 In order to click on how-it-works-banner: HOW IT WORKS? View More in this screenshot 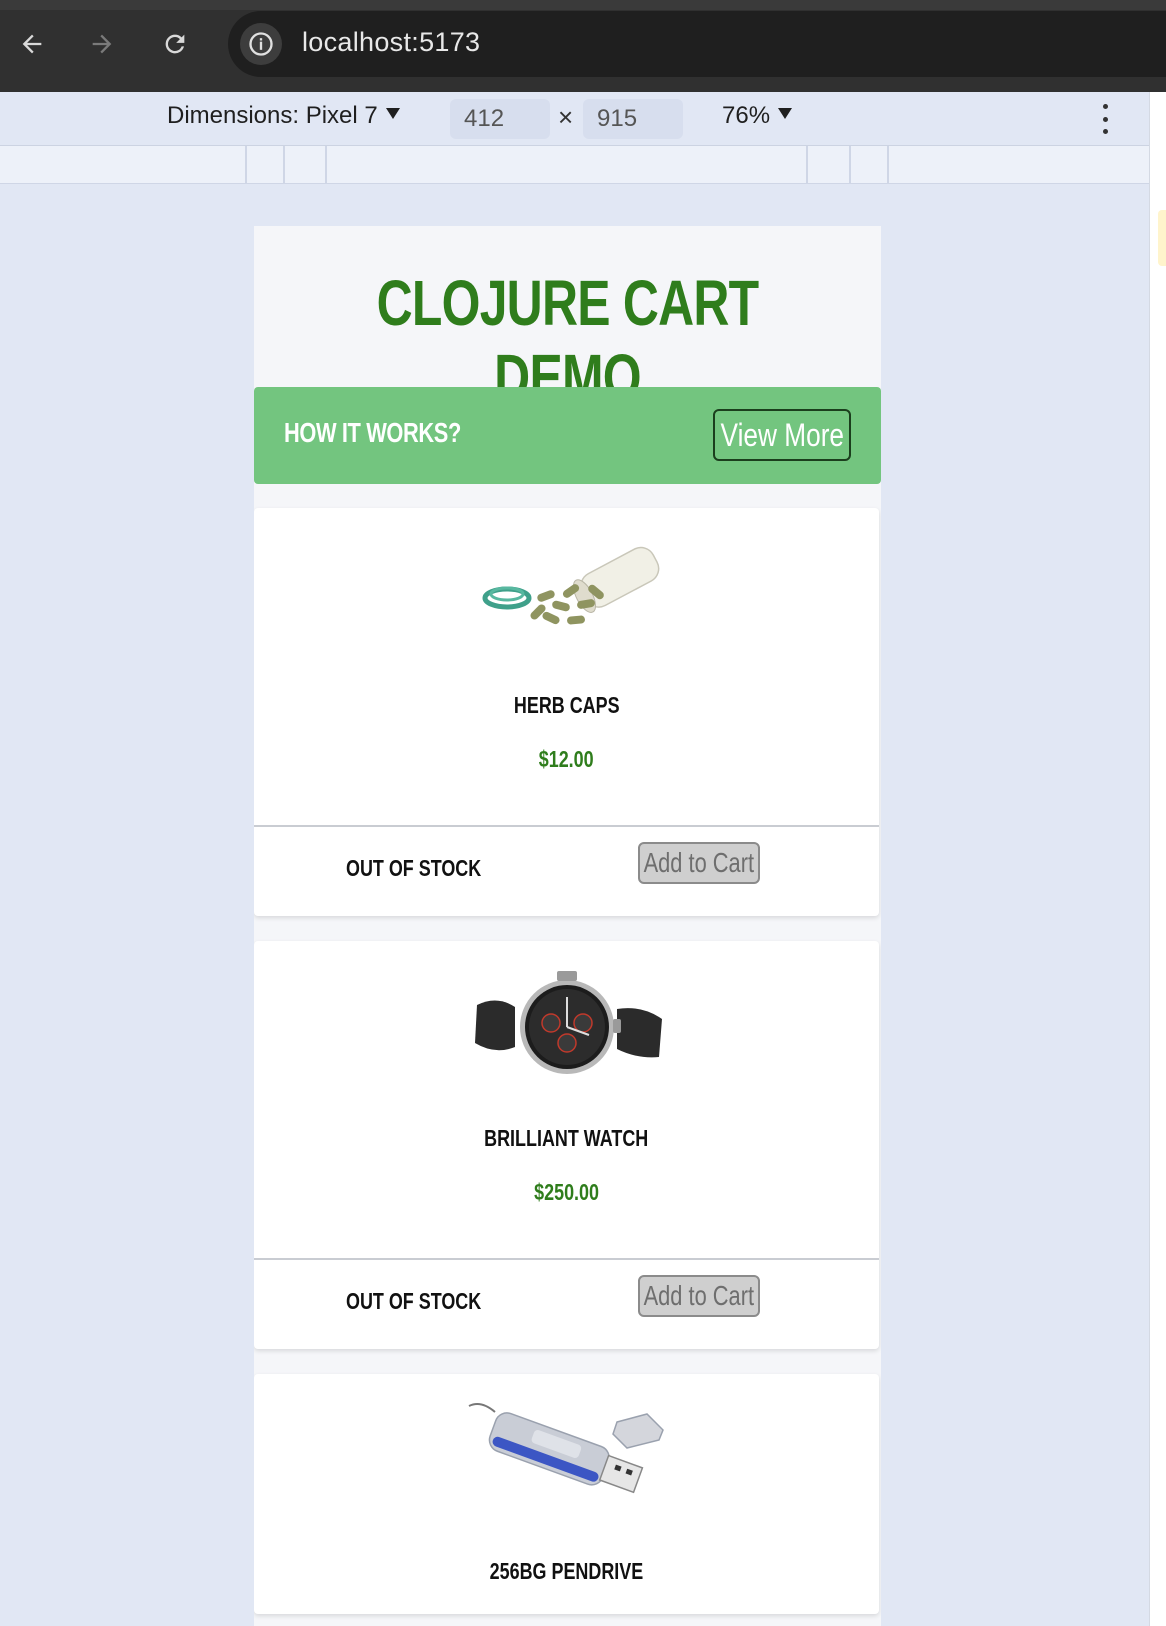, I will do `click(567, 435)`.